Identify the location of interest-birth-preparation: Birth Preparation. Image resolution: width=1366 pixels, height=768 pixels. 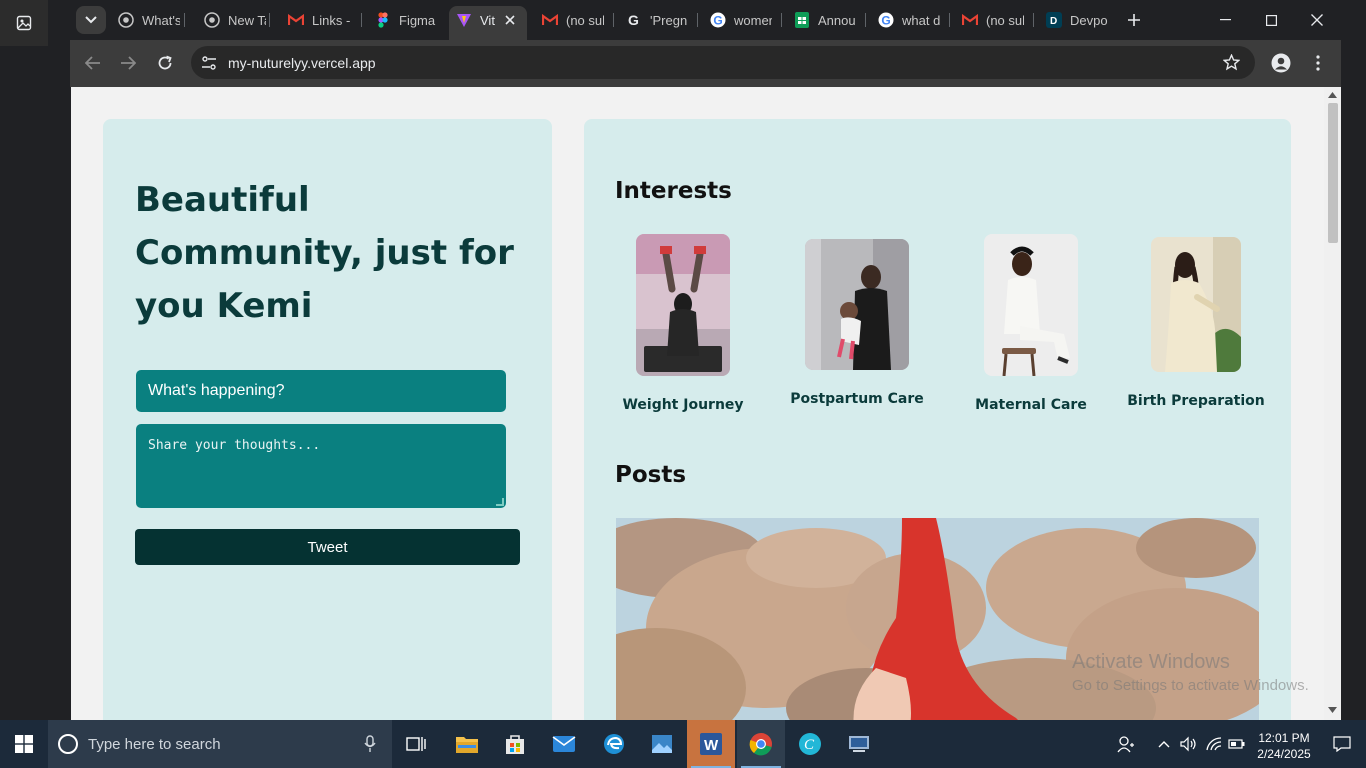
(1196, 323).